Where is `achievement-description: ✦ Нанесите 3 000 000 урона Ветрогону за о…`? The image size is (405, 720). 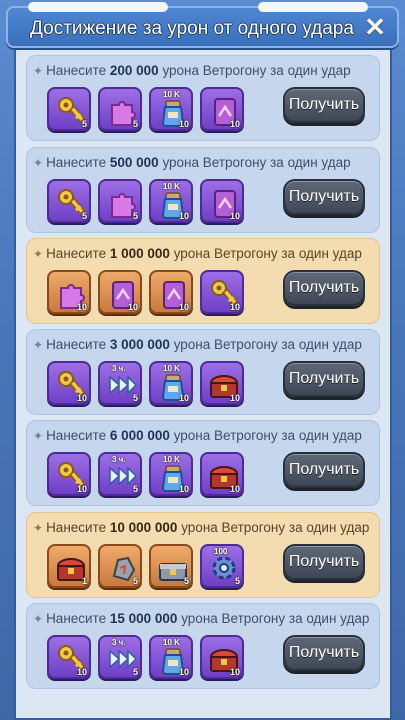 achievement-description: ✦ Нанесите 3 000 000 урона Ветрогону за о… is located at coordinates (197, 344).